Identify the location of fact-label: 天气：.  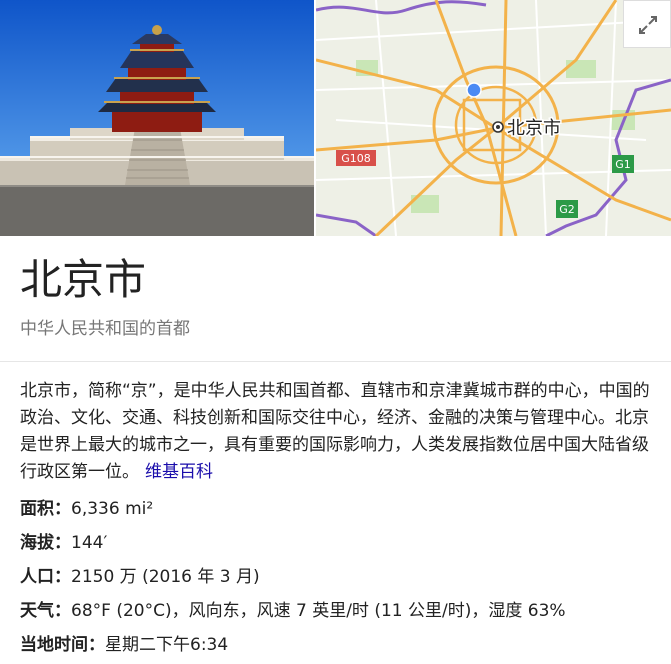
(45, 611).